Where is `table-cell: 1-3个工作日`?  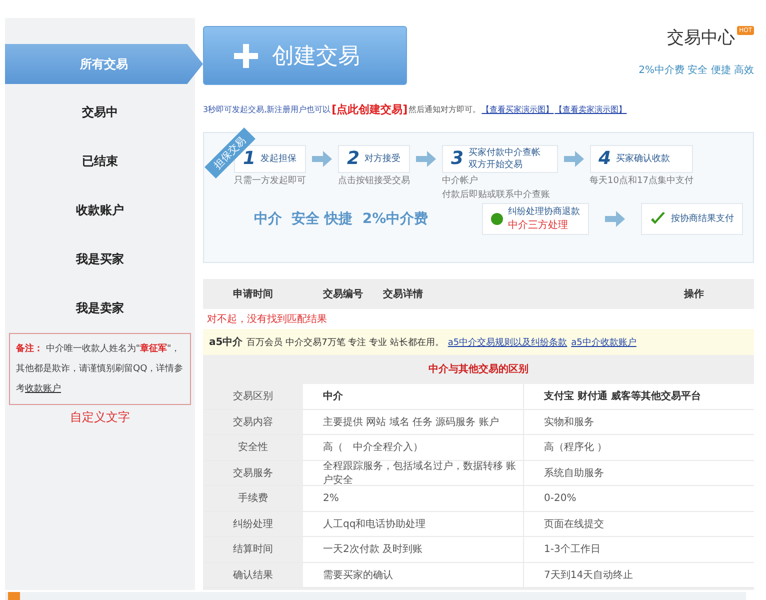 table-cell: 1-3个工作日 is located at coordinates (639, 549).